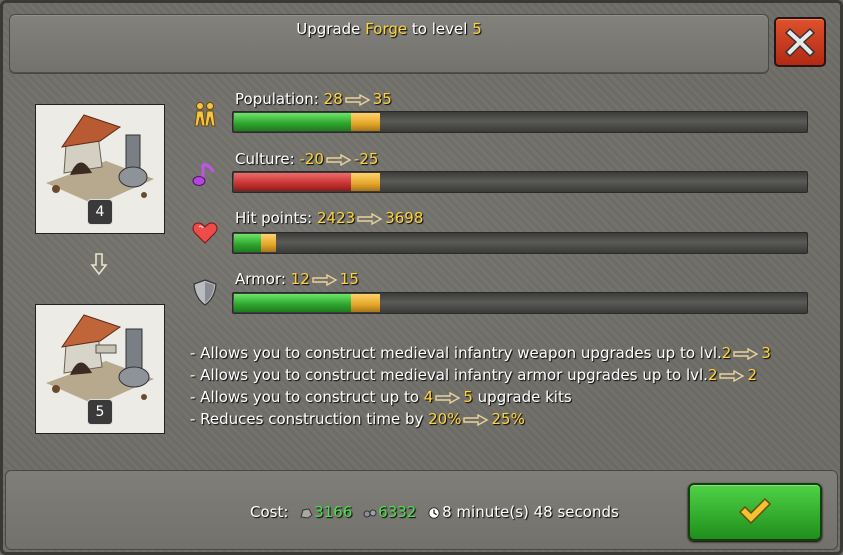  What do you see at coordinates (439, 29) in the screenshot?
I see `title-mid: to level` at bounding box center [439, 29].